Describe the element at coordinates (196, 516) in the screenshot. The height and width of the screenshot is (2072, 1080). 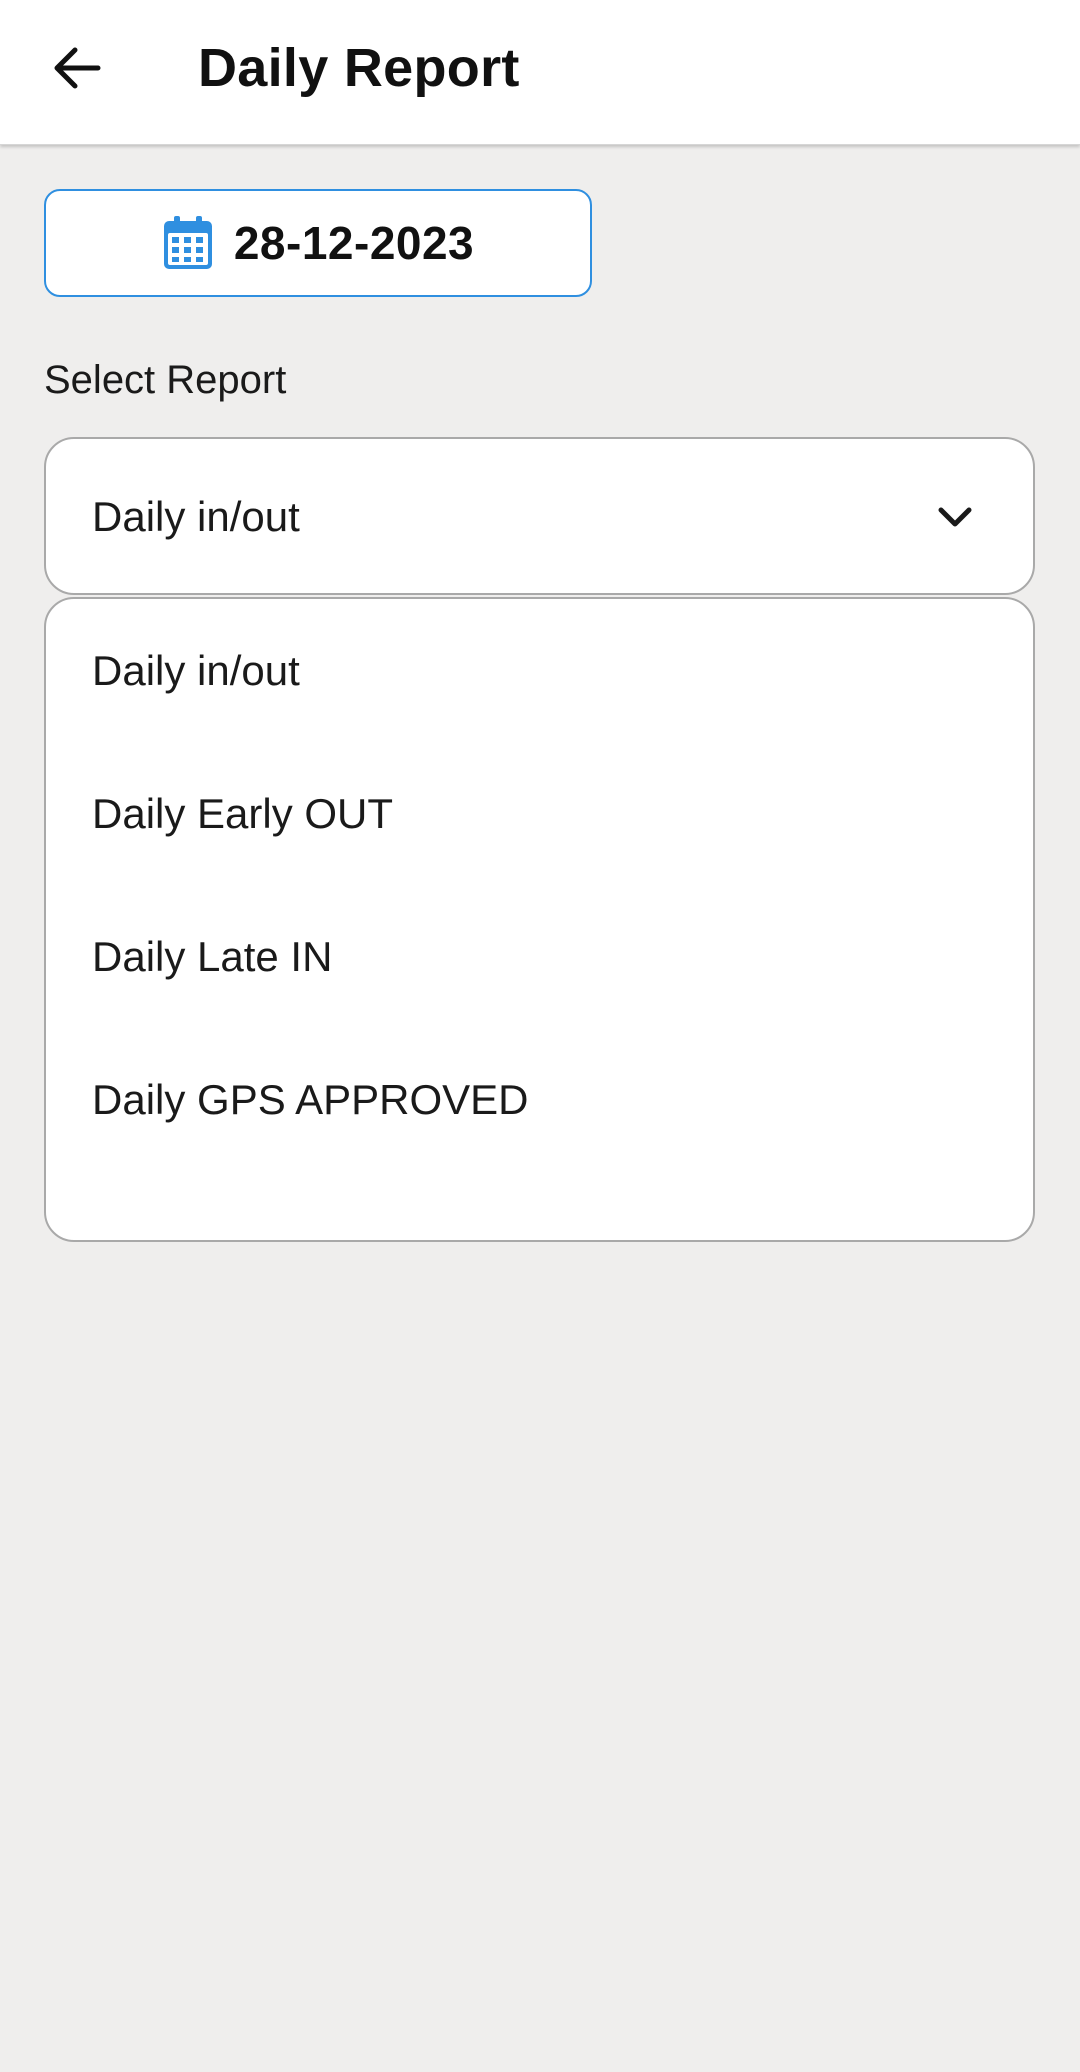
I see `selected-report-value: Daily in/out` at that location.